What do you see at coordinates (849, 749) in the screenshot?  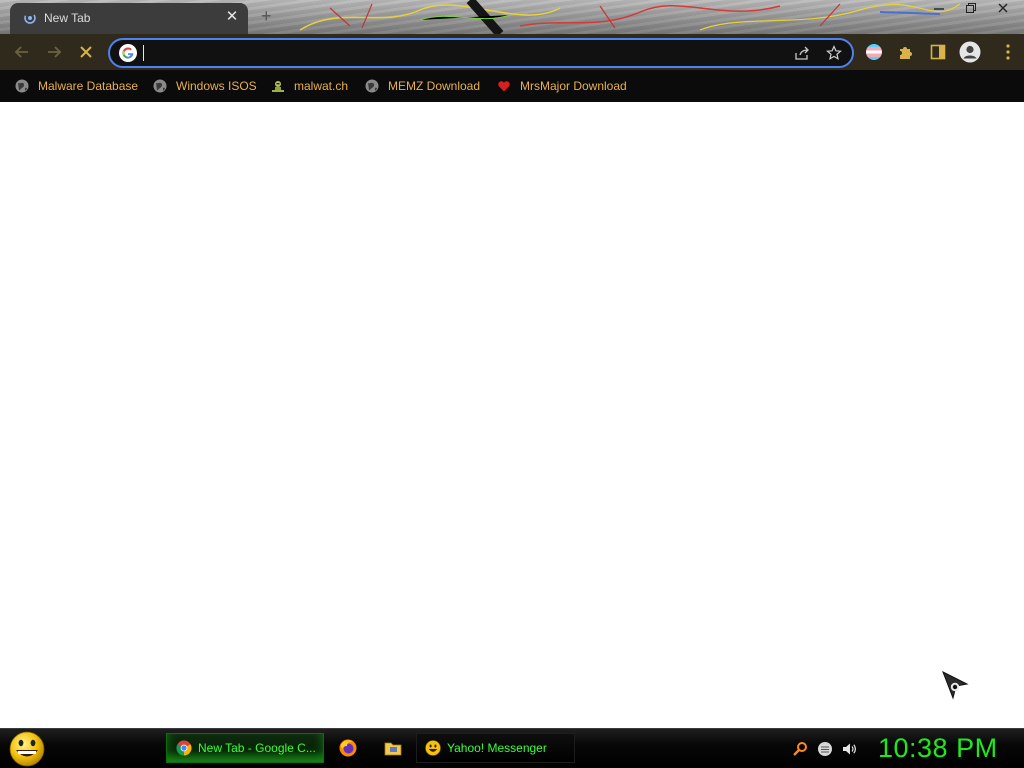 I see `volume-icon` at bounding box center [849, 749].